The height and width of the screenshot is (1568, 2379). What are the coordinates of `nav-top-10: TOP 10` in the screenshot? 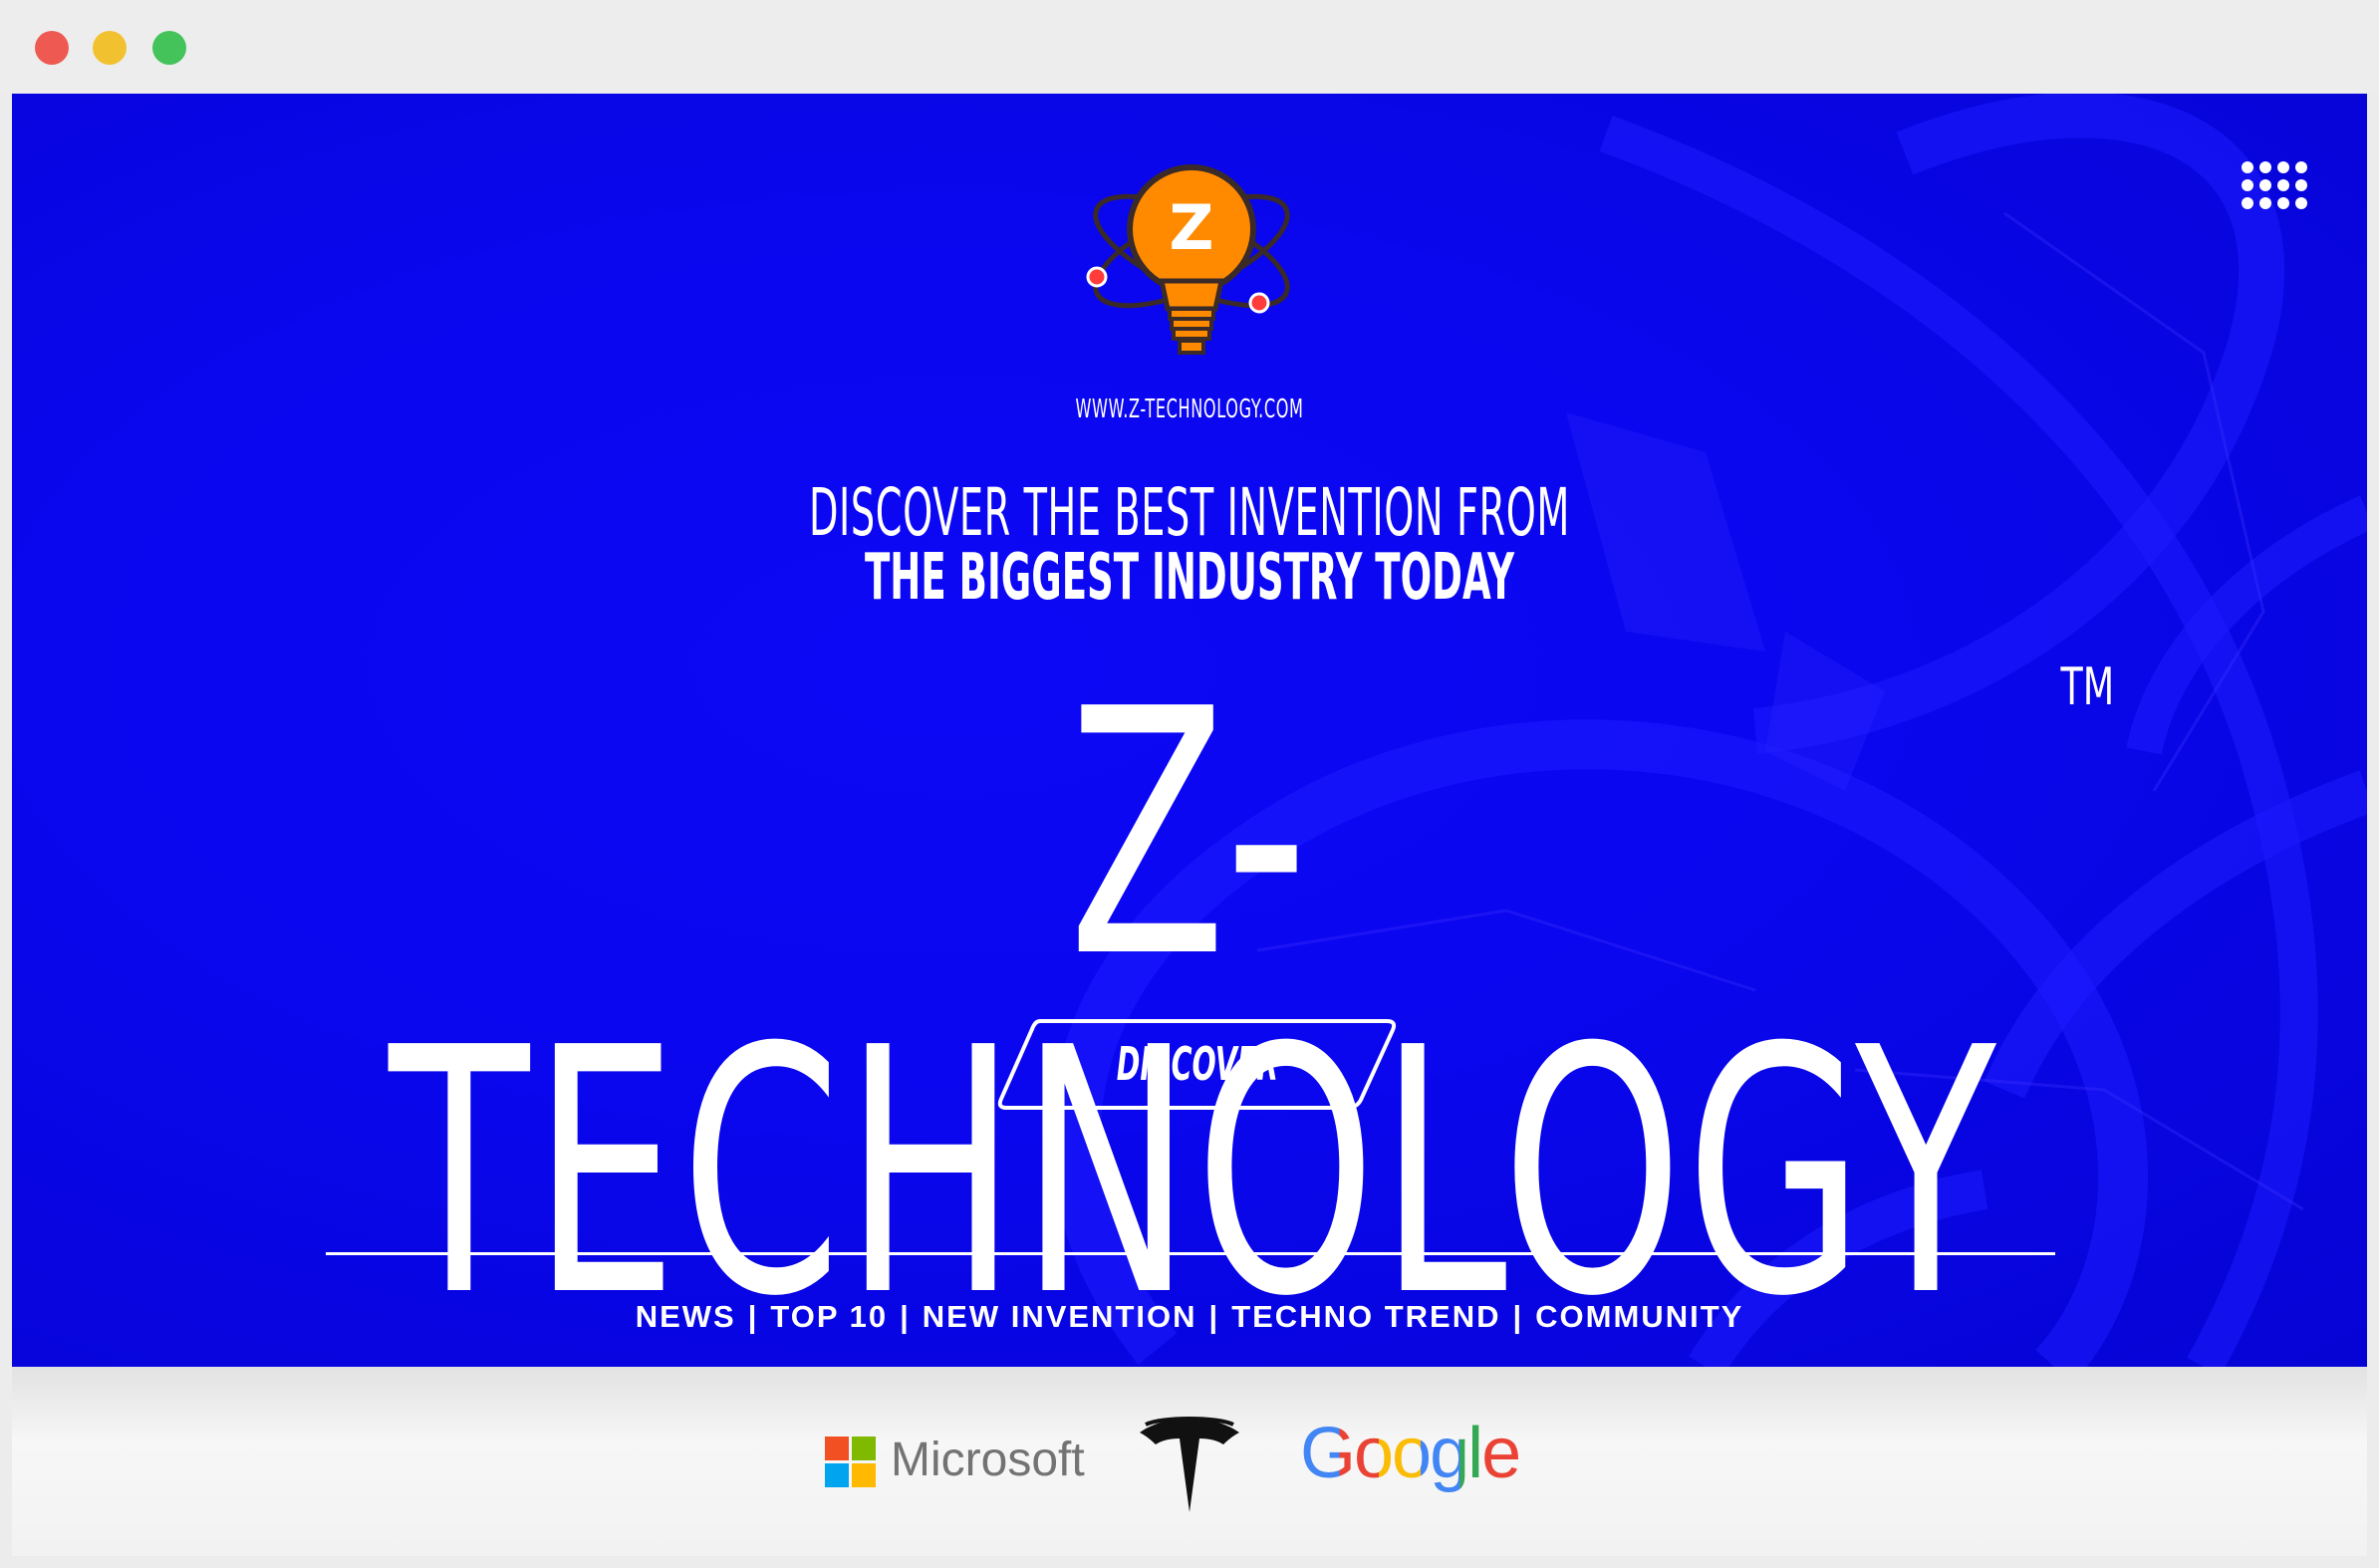 It's located at (829, 1316).